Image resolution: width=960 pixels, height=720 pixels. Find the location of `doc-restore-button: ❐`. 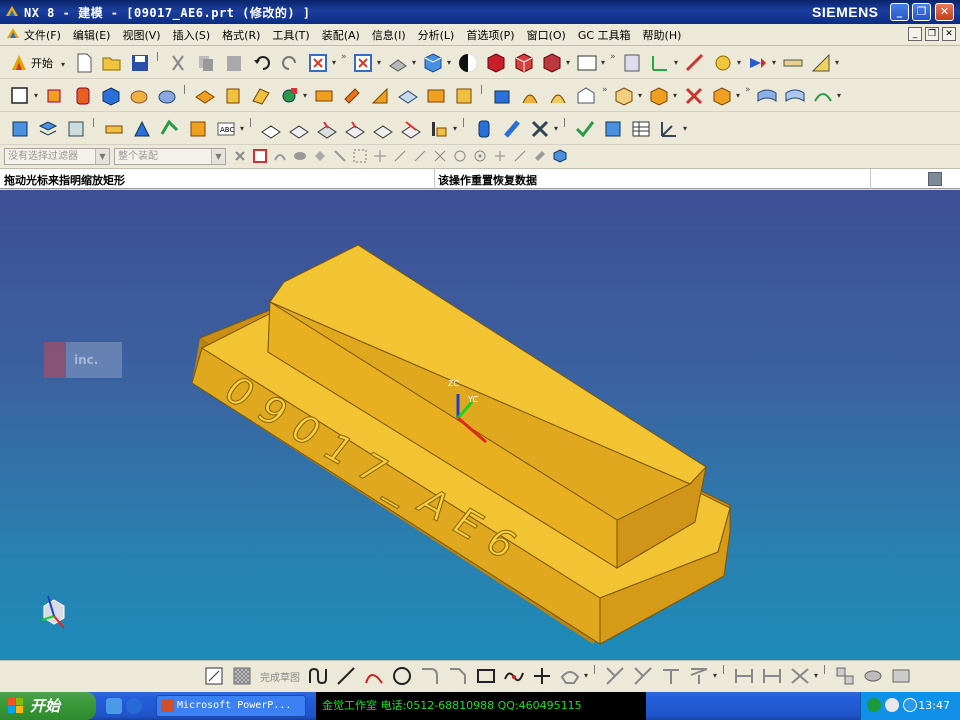

doc-restore-button: ❐ is located at coordinates (932, 34).